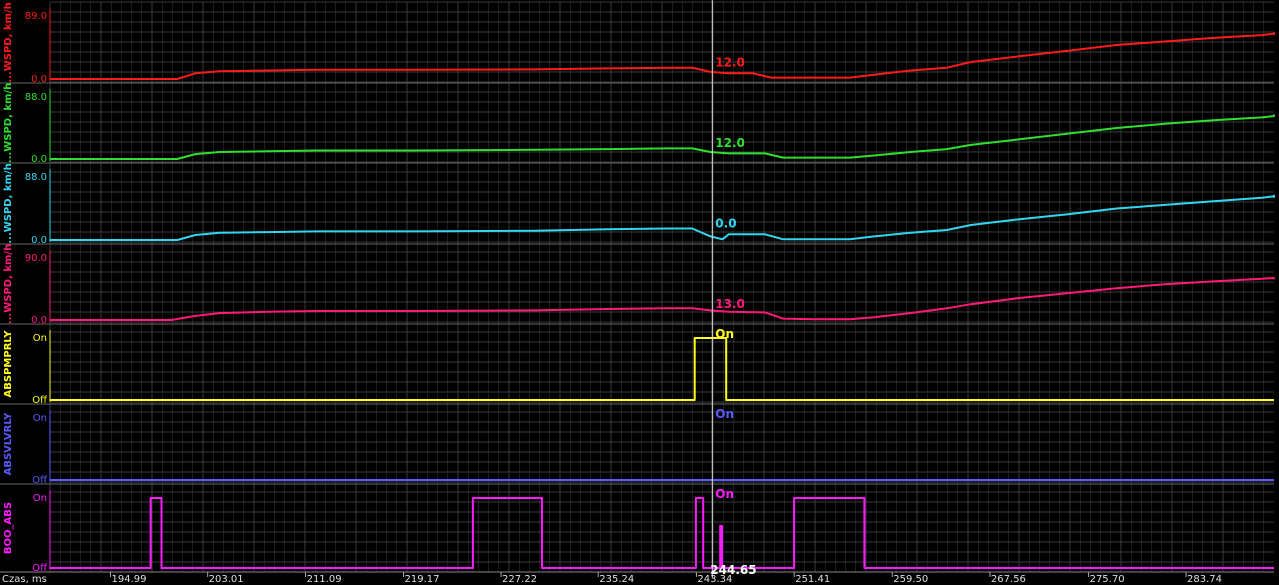 This screenshot has height=585, width=1279. I want to click on x-tick-label: 251.41, so click(812, 579).